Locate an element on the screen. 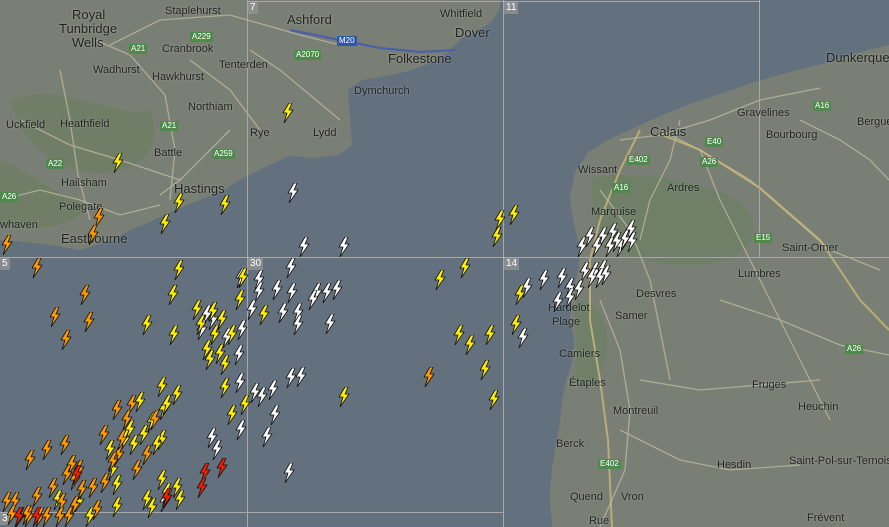  place-label: Dymchurch is located at coordinates (382, 91).